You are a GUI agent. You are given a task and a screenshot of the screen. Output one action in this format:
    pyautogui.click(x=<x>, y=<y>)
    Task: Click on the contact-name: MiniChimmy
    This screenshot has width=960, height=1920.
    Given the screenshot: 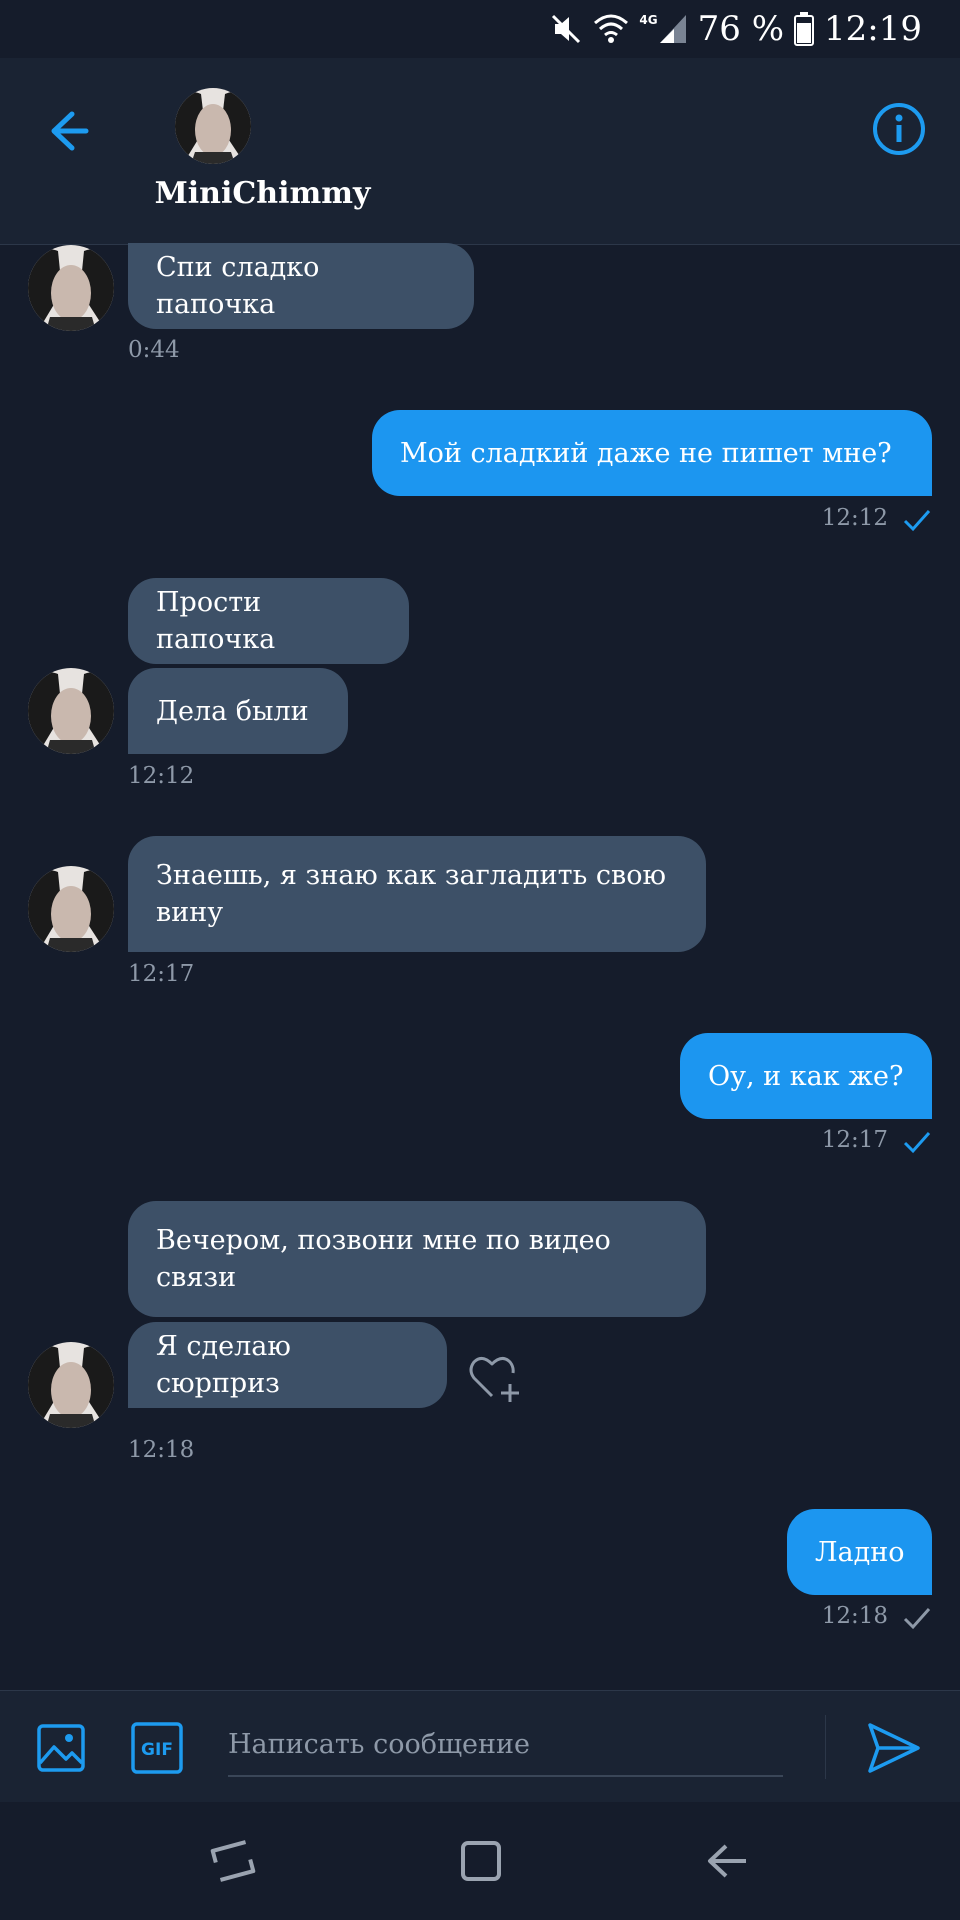 What is the action you would take?
    pyautogui.click(x=262, y=193)
    